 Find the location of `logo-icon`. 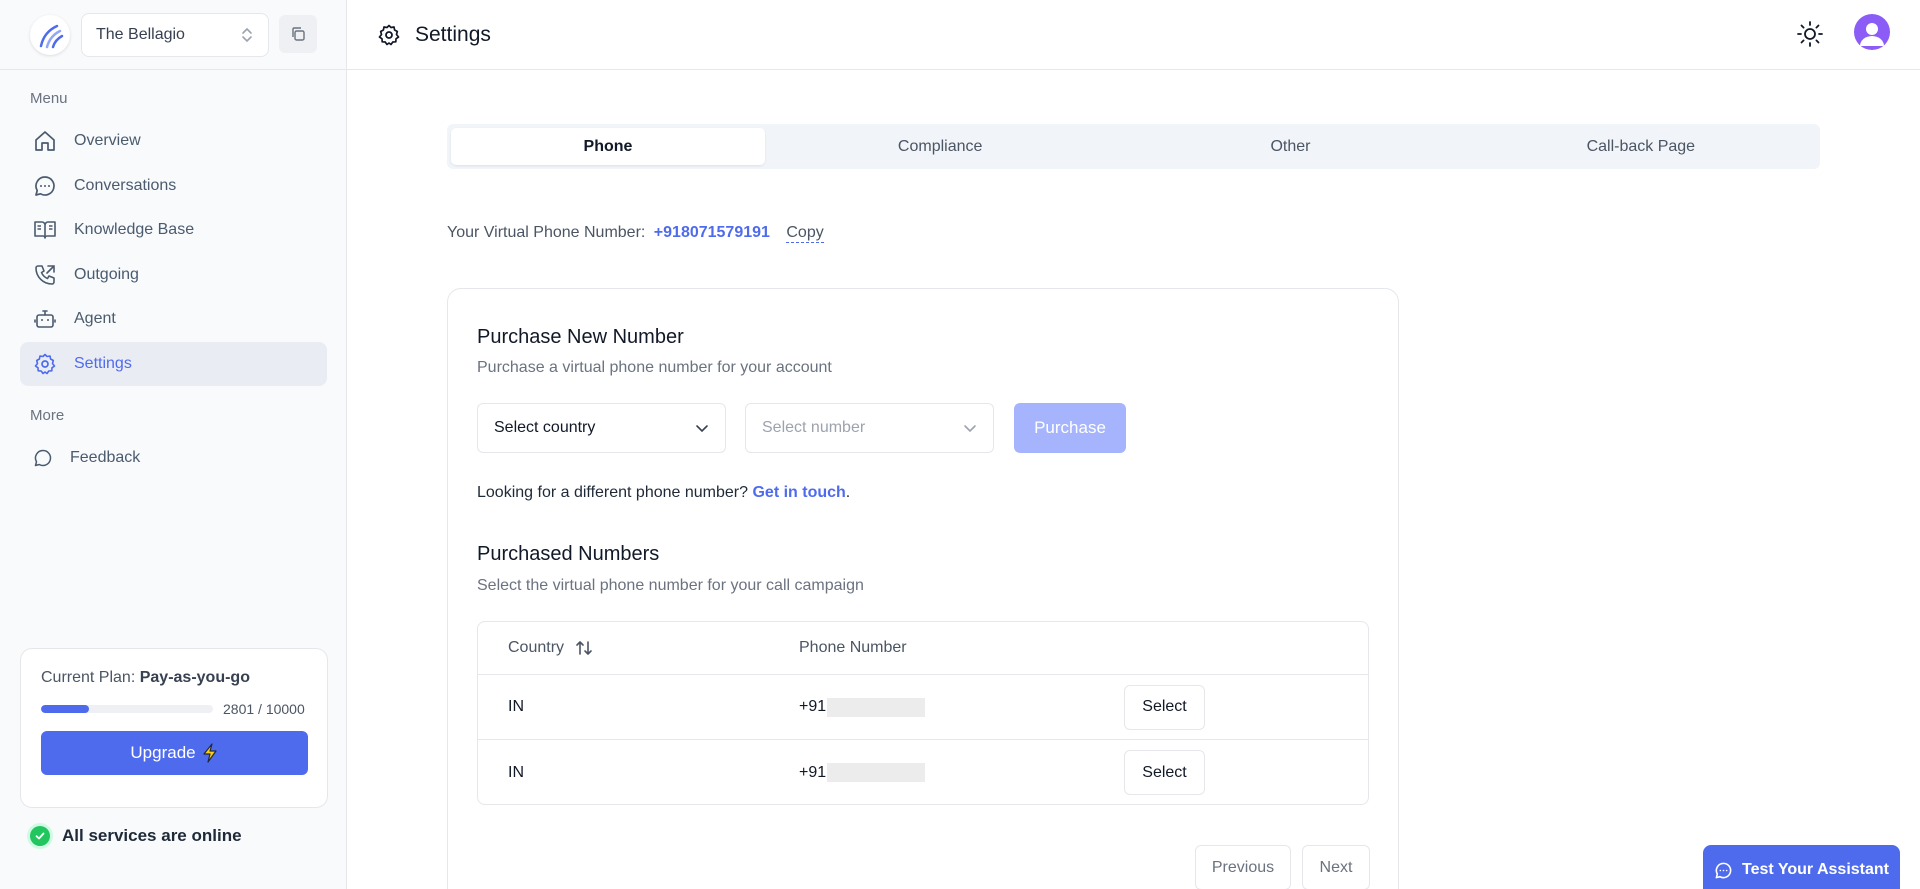

logo-icon is located at coordinates (51, 36).